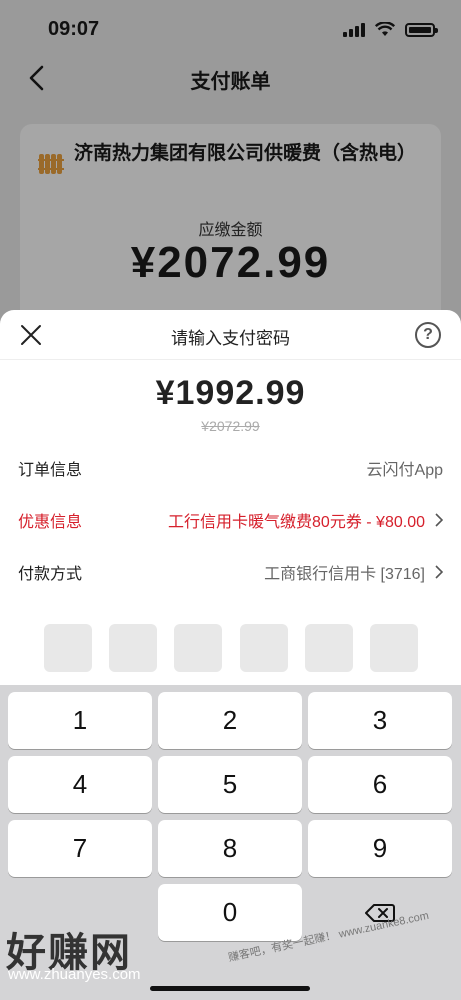 This screenshot has width=461, height=1000. Describe the element at coordinates (80, 784) in the screenshot. I see `key-4: 4` at that location.